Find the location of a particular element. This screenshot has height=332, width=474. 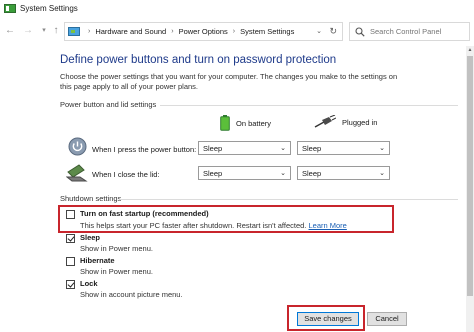

window-title: System Settings is located at coordinates (49, 8).